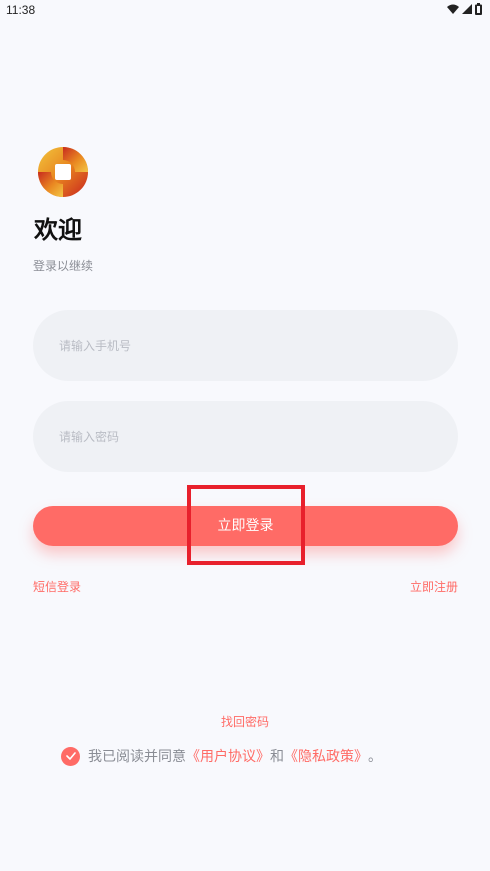 The width and height of the screenshot is (490, 871). What do you see at coordinates (375, 757) in the screenshot?
I see `agreement-suffix: 。` at bounding box center [375, 757].